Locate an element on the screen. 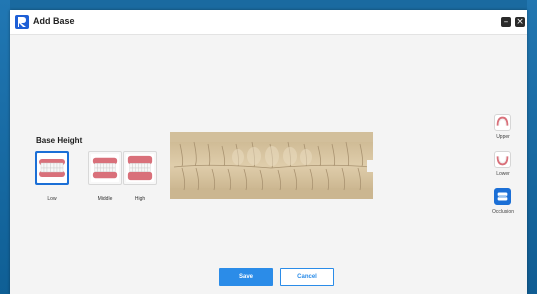  title-bar: Add Base – × is located at coordinates (268, 22).